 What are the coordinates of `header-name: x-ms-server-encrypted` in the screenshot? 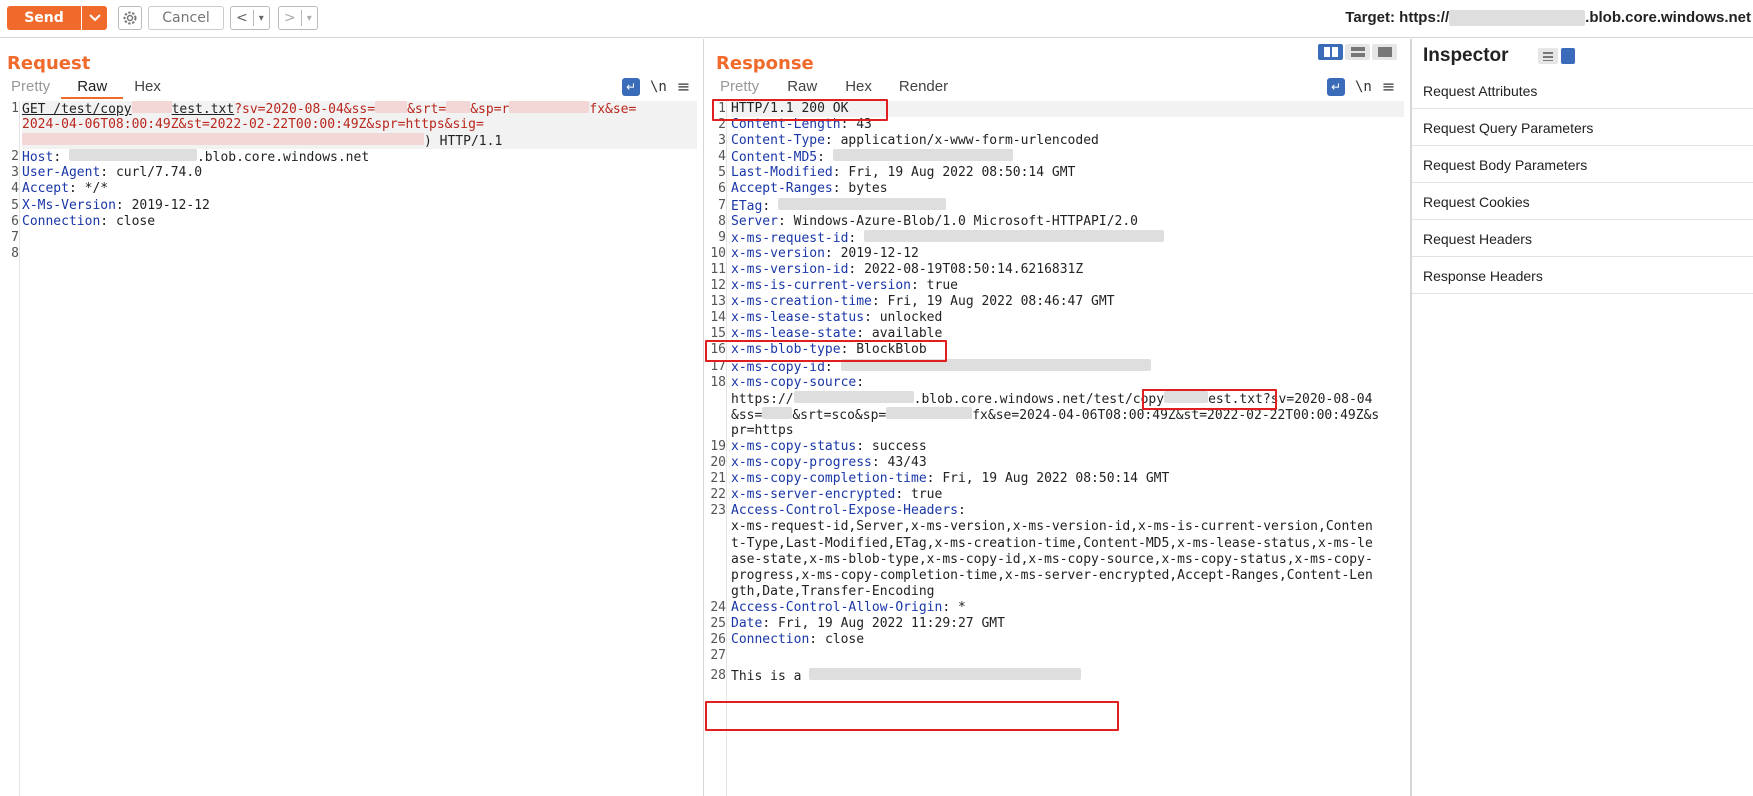 It's located at (813, 495).